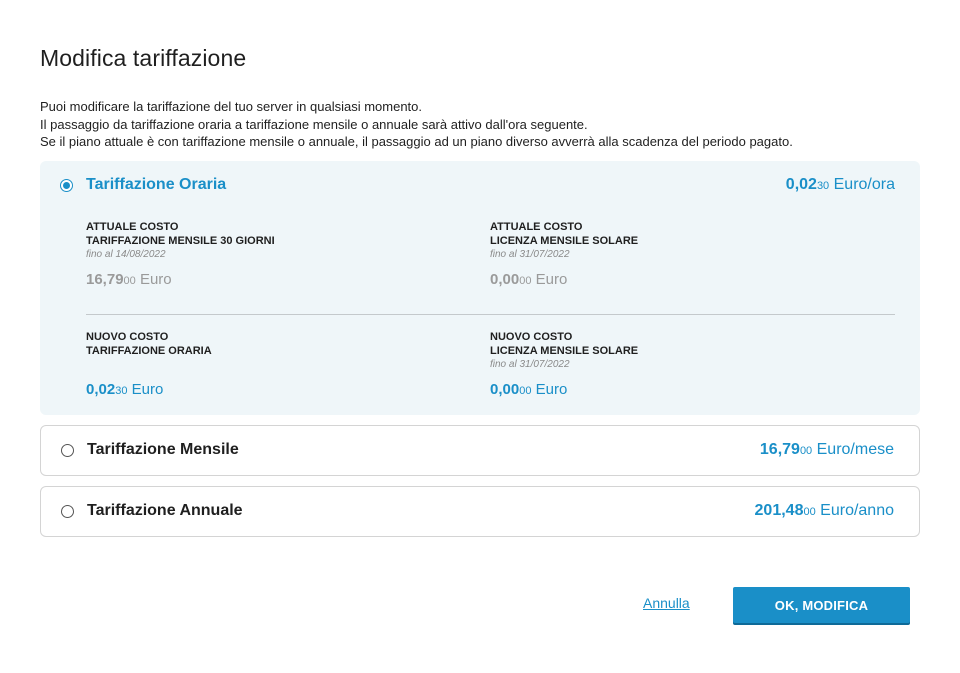  What do you see at coordinates (67, 450) in the screenshot?
I see `radio-monthly` at bounding box center [67, 450].